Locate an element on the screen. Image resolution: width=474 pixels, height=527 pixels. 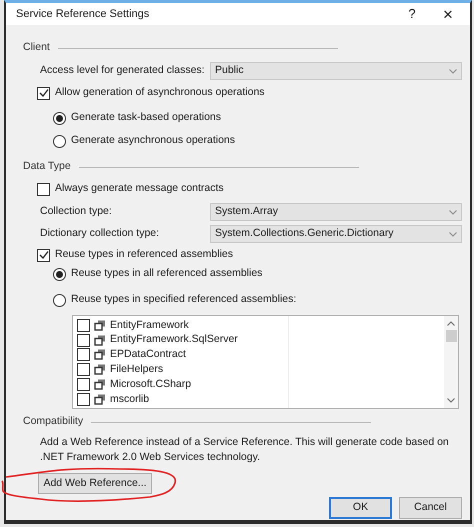
scroll-down-icon is located at coordinates (451, 400).